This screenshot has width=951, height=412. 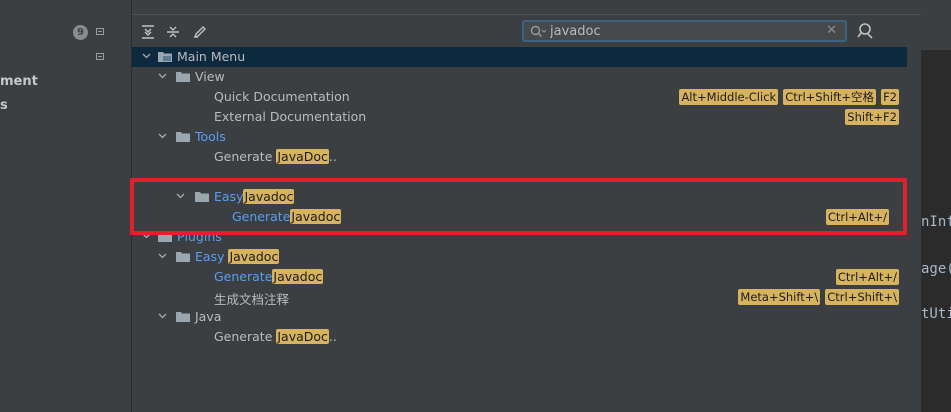 What do you see at coordinates (936, 206) in the screenshot?
I see `editor-background` at bounding box center [936, 206].